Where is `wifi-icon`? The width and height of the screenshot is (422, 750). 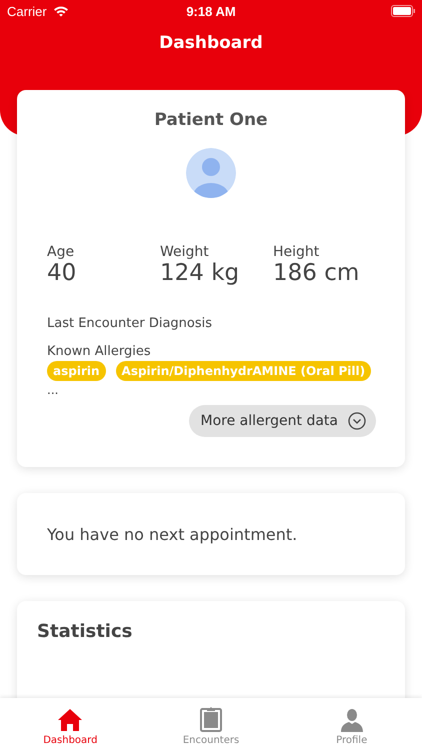
wifi-icon is located at coordinates (60, 11).